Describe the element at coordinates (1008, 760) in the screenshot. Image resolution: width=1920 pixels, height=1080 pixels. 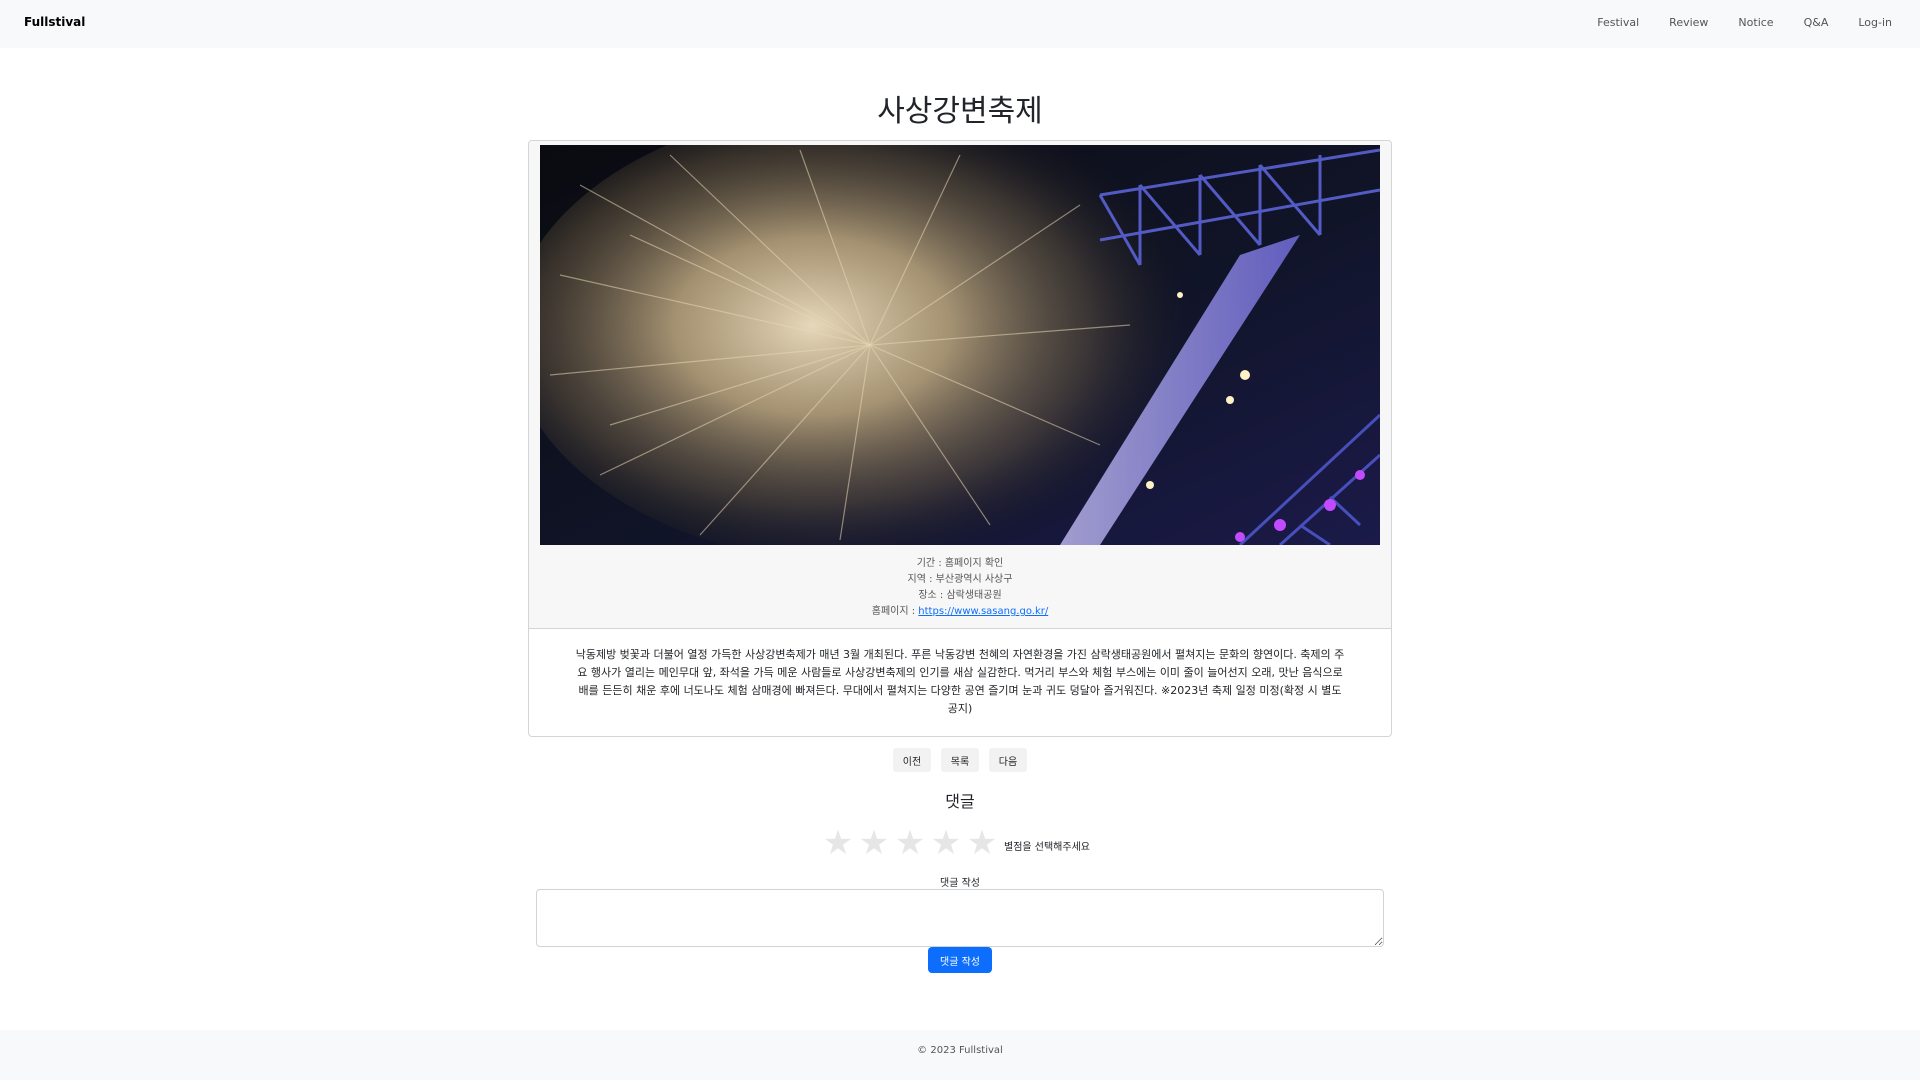
I see `next-button: 다음` at that location.